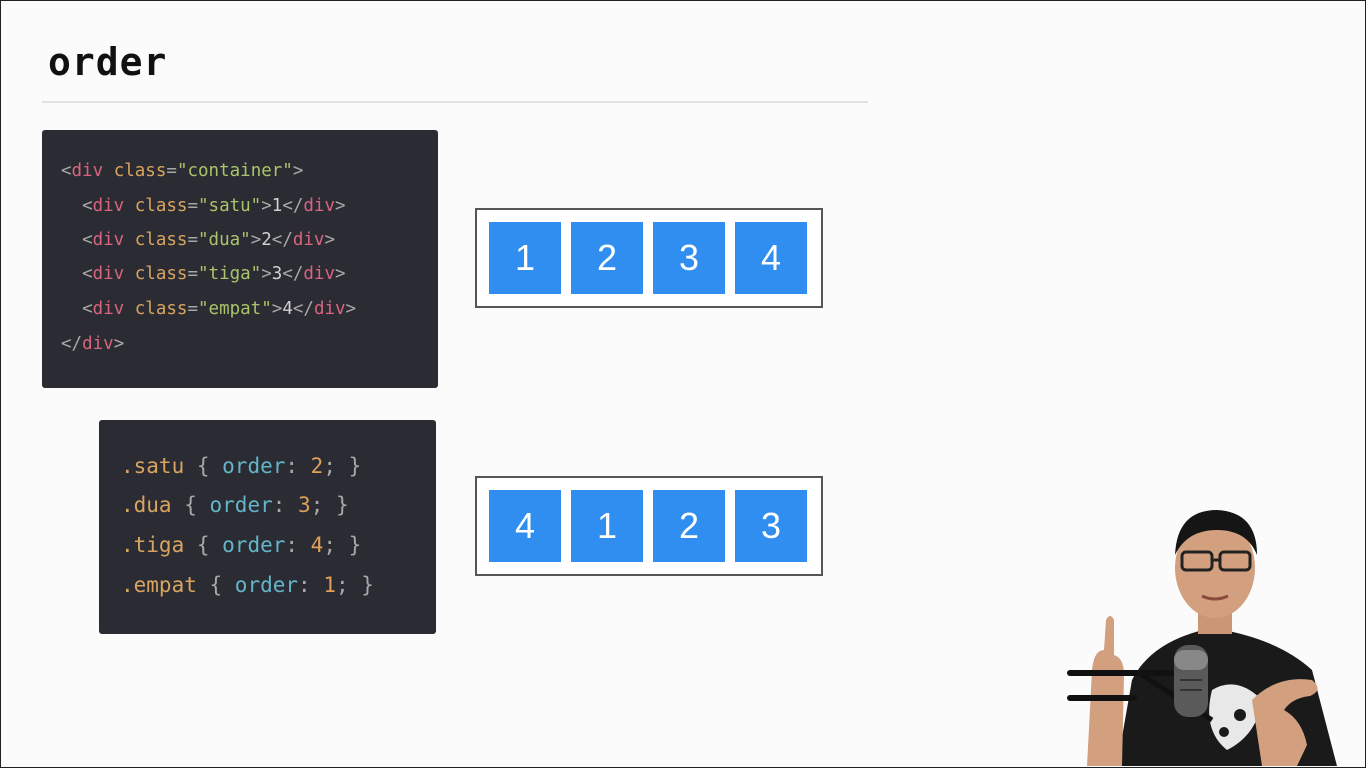  What do you see at coordinates (455, 102) in the screenshot?
I see `title-divider` at bounding box center [455, 102].